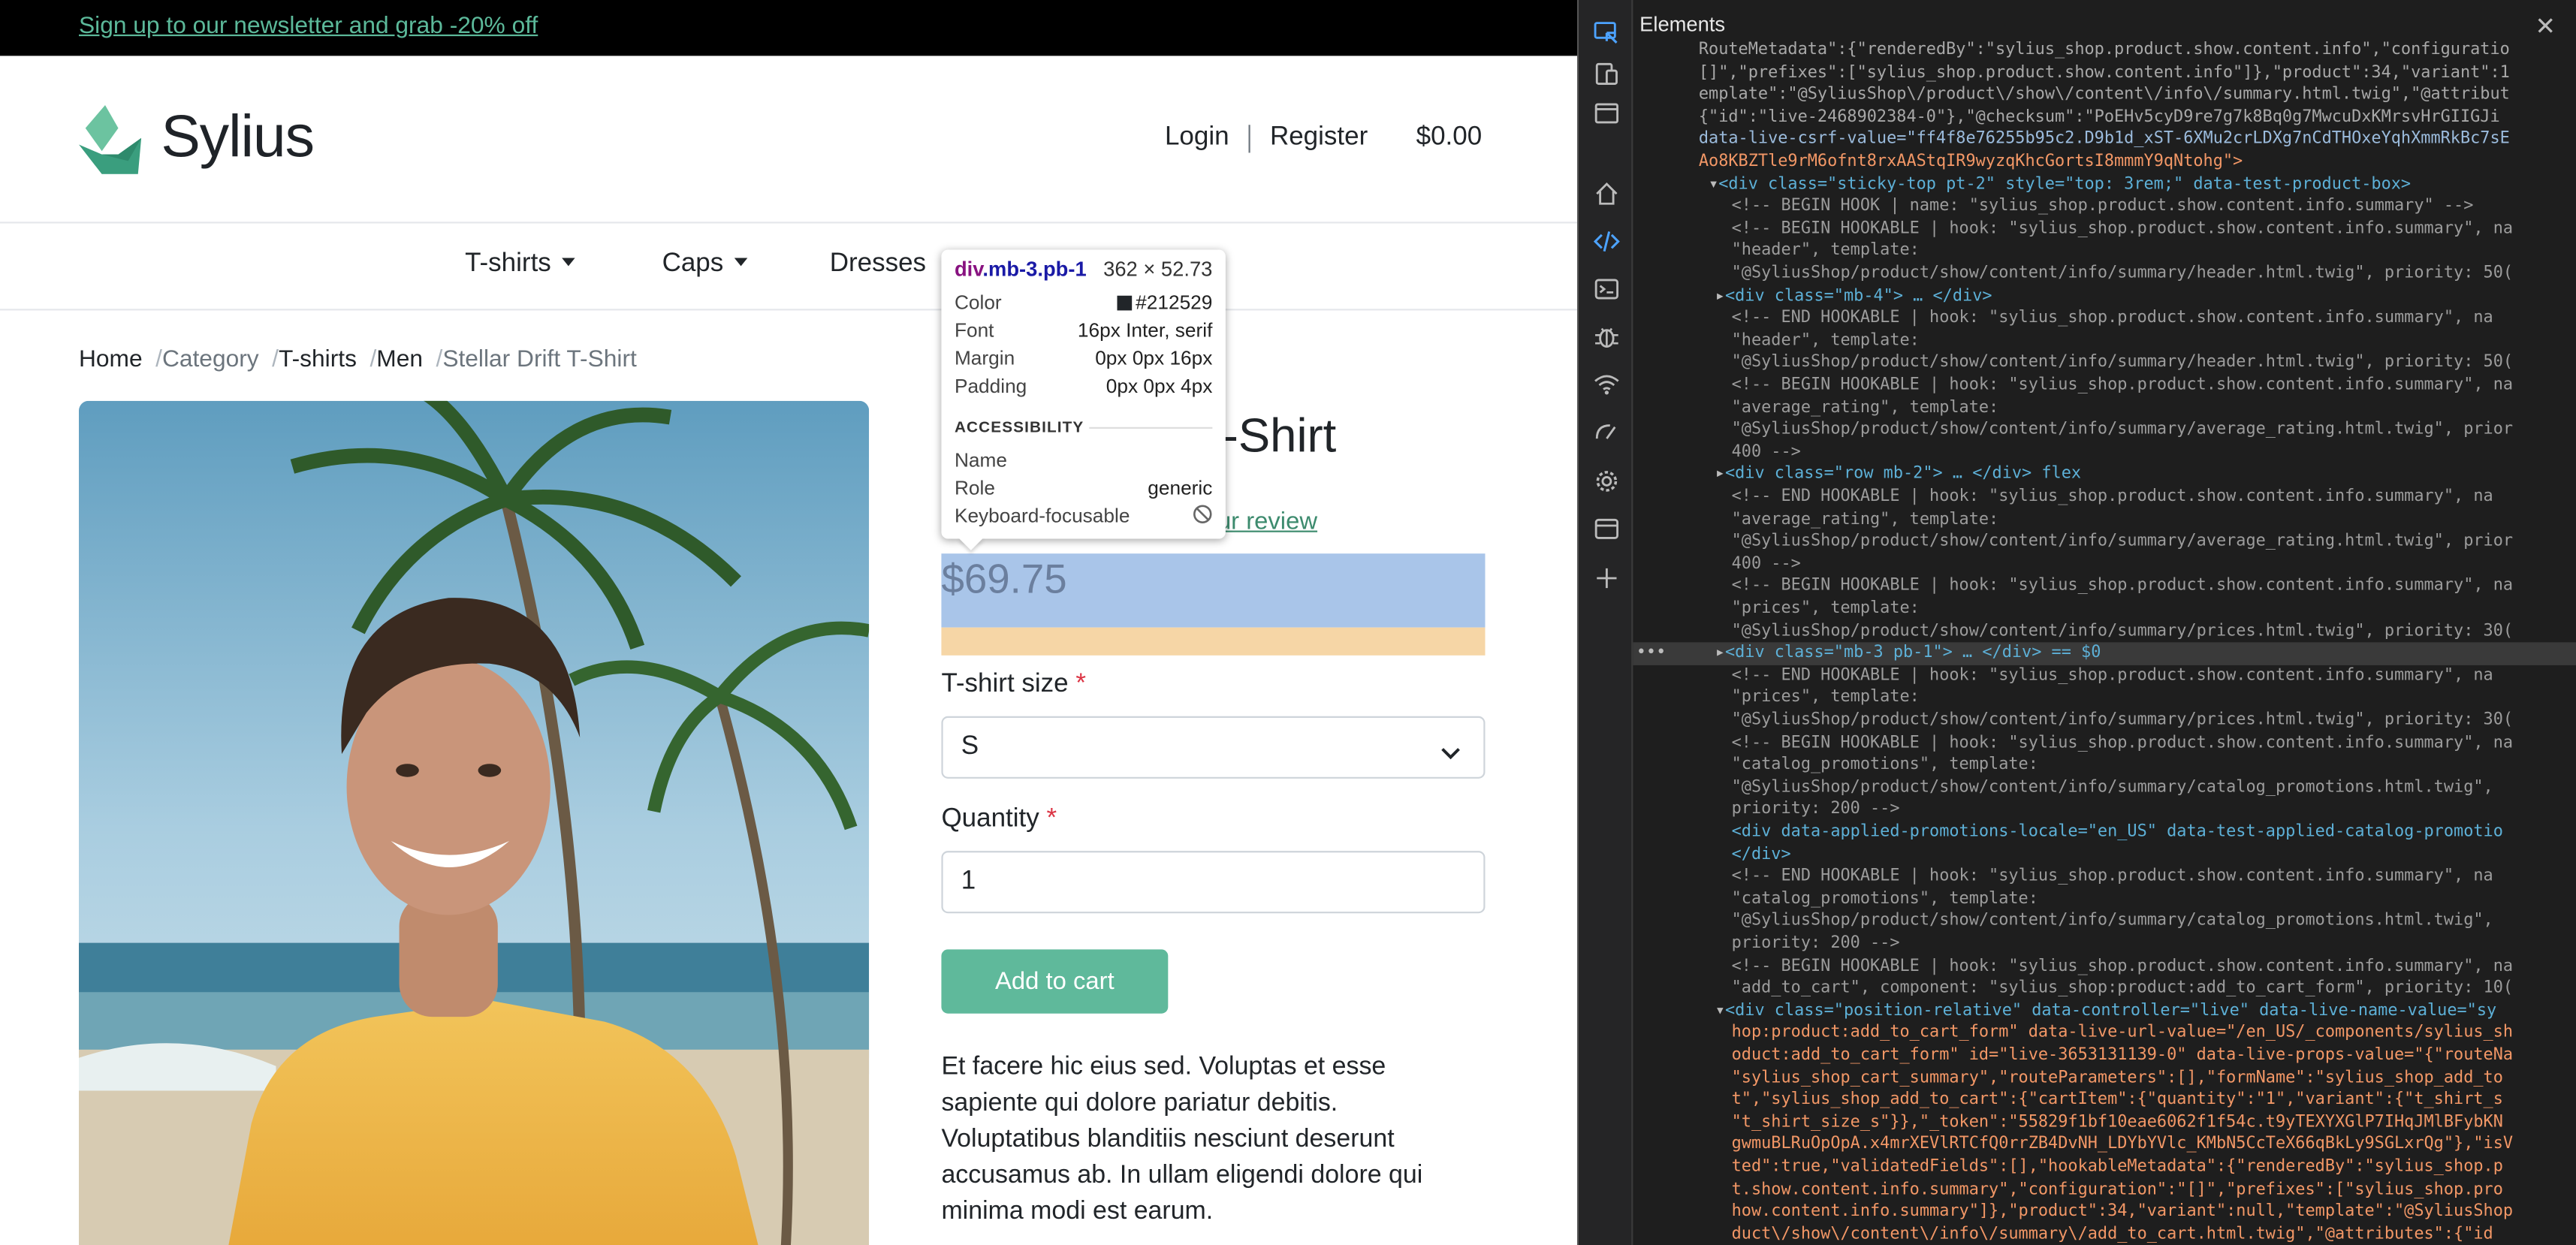  I want to click on add-panel-icon, so click(1607, 578).